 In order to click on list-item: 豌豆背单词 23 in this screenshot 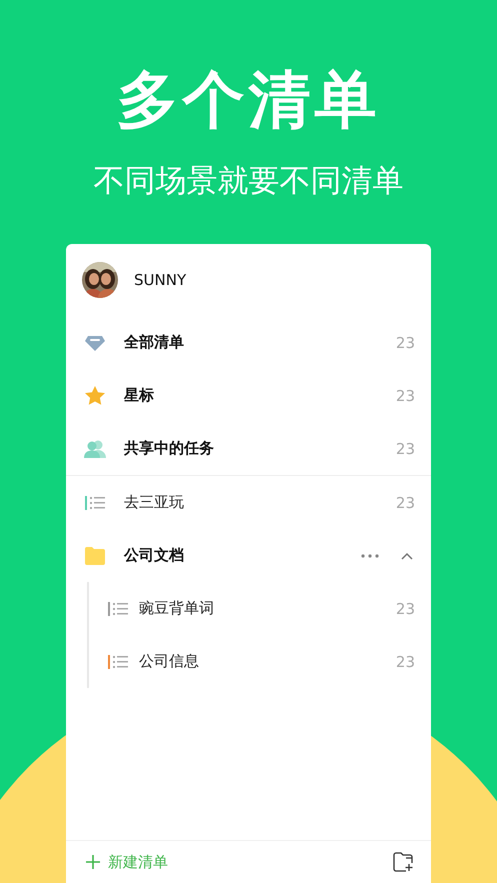, I will do `click(260, 608)`.